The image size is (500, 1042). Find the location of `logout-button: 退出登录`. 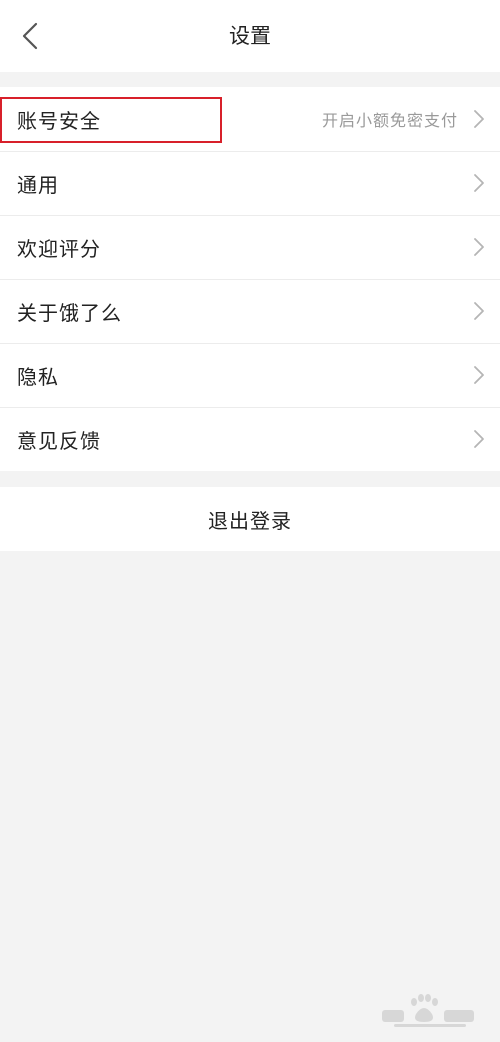

logout-button: 退出登录 is located at coordinates (250, 519).